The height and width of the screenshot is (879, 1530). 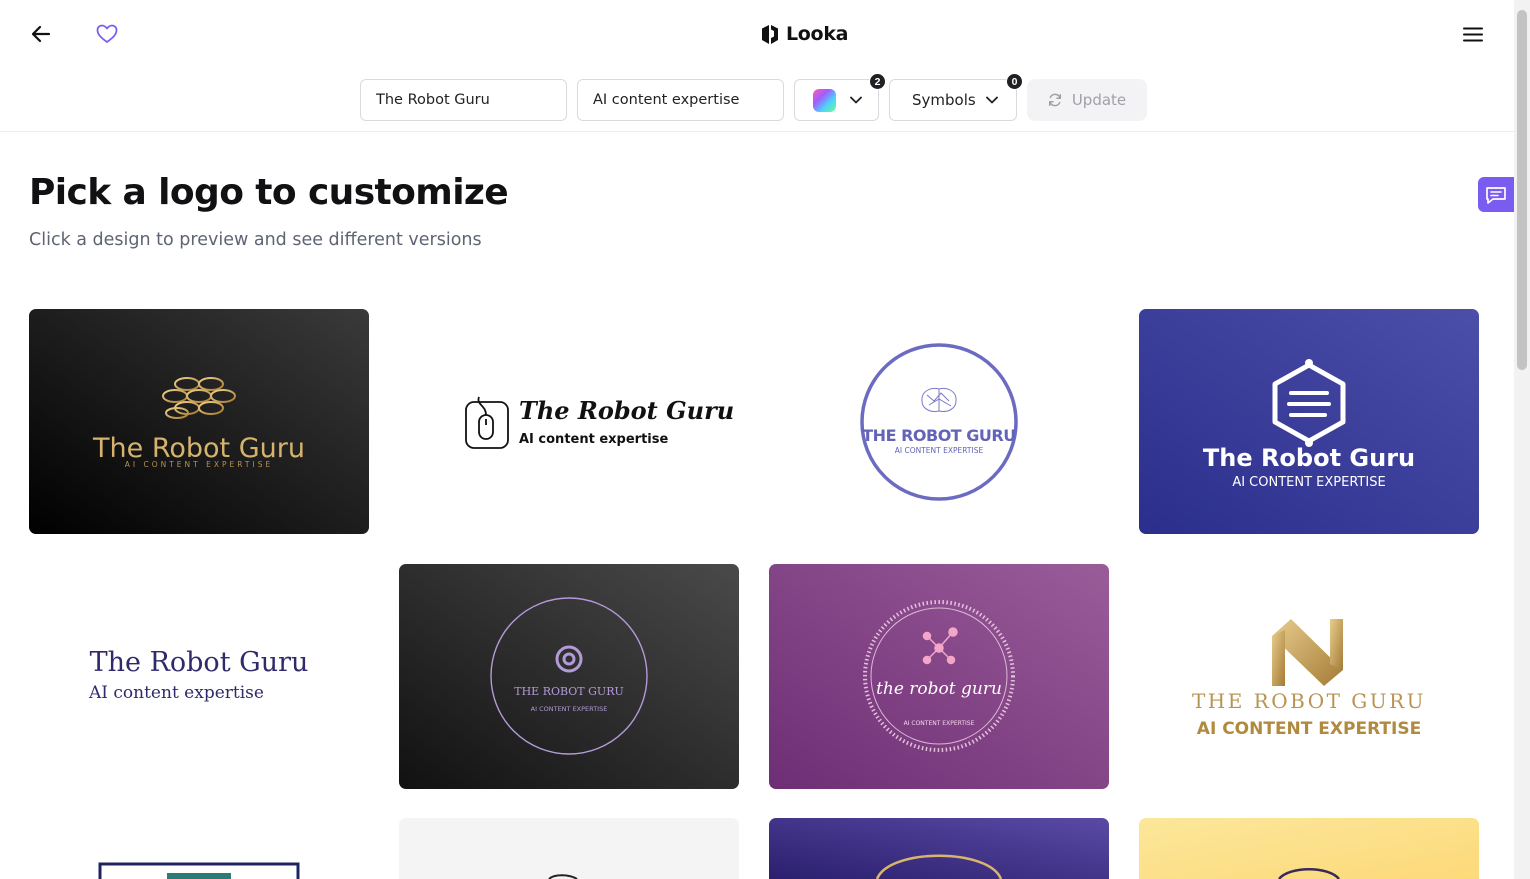 What do you see at coordinates (569, 691) in the screenshot?
I see `logo-6-name: THE ROBOT GURU` at bounding box center [569, 691].